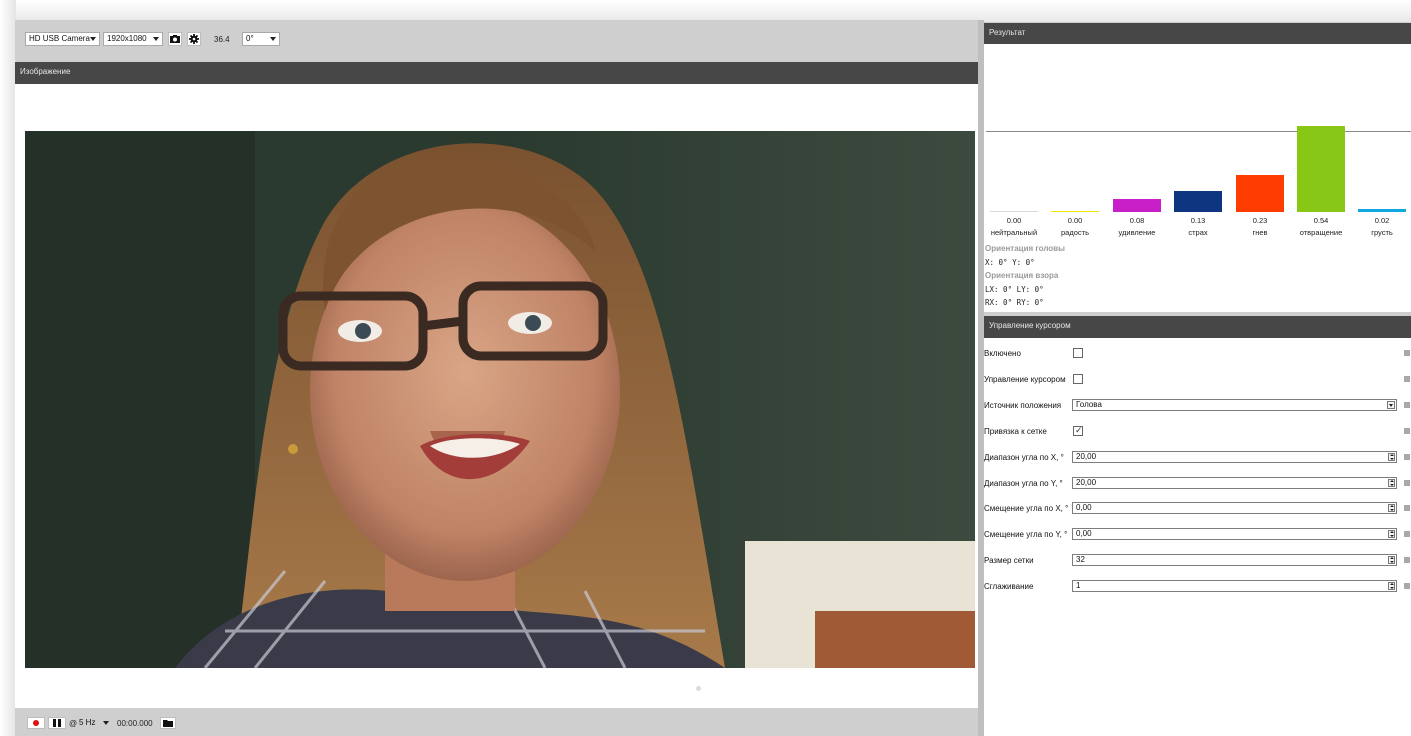 This screenshot has width=1411, height=736. What do you see at coordinates (1137, 220) in the screenshot?
I see `emotion-value: 0.08` at bounding box center [1137, 220].